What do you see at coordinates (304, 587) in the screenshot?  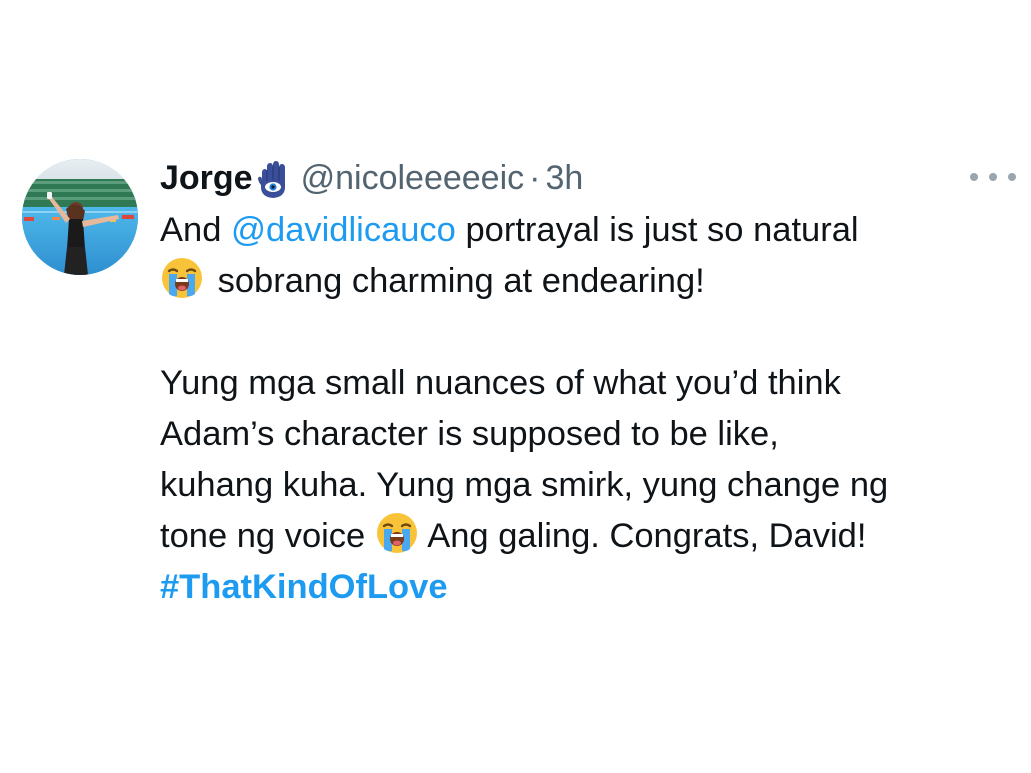 I see `hashtag-link: #ThatKindOfLove` at bounding box center [304, 587].